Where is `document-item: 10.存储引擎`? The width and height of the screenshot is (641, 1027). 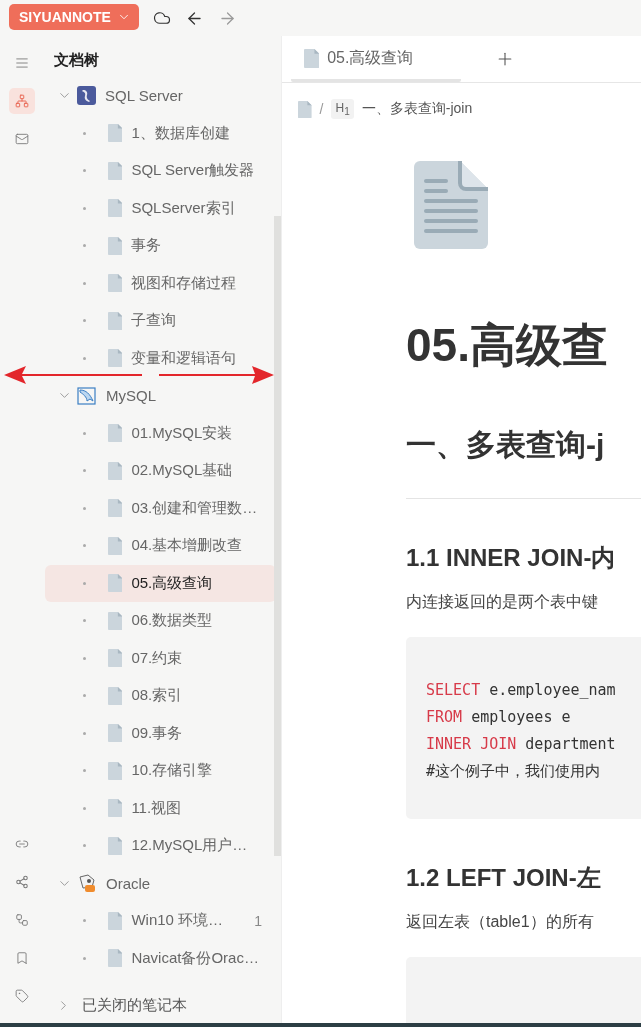
document-item: 10.存储引擎 is located at coordinates (160, 771).